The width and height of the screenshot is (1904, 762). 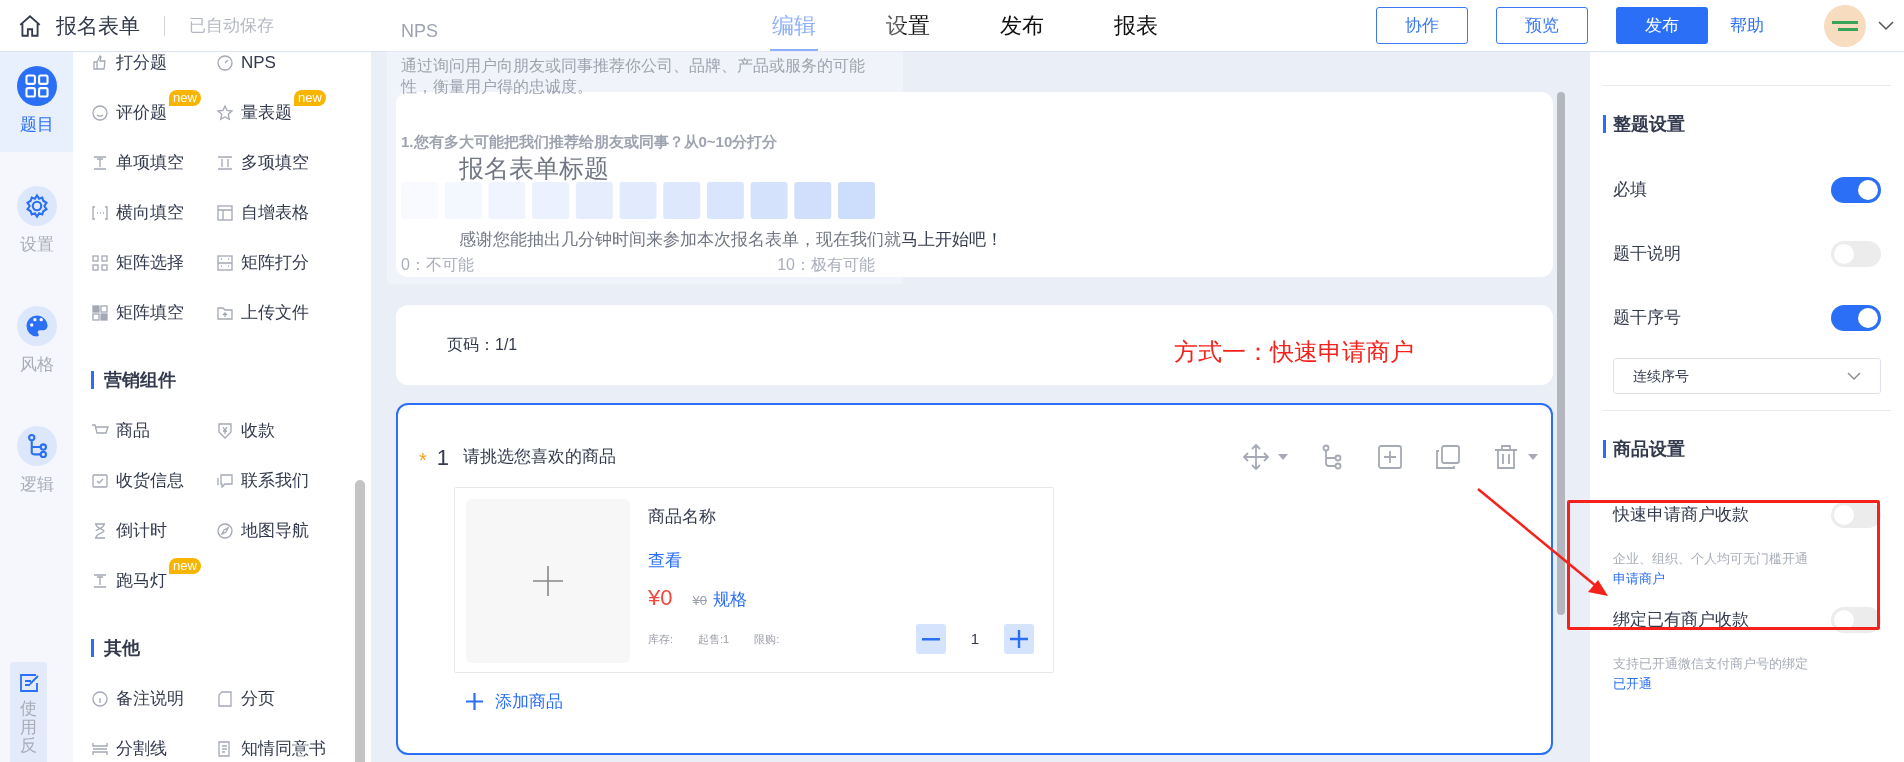 What do you see at coordinates (153, 481) in the screenshot?
I see `component-item: 收货信息` at bounding box center [153, 481].